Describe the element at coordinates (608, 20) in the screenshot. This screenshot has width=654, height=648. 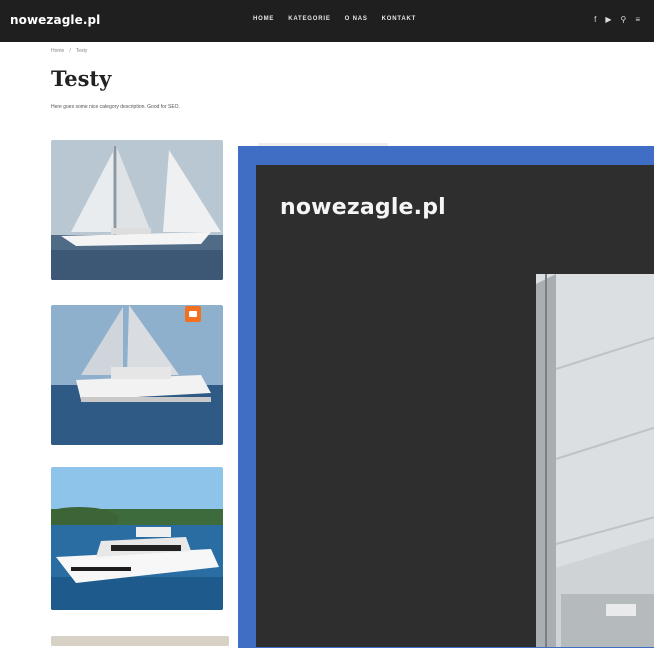
I see `youtube-icon: ▶` at that location.